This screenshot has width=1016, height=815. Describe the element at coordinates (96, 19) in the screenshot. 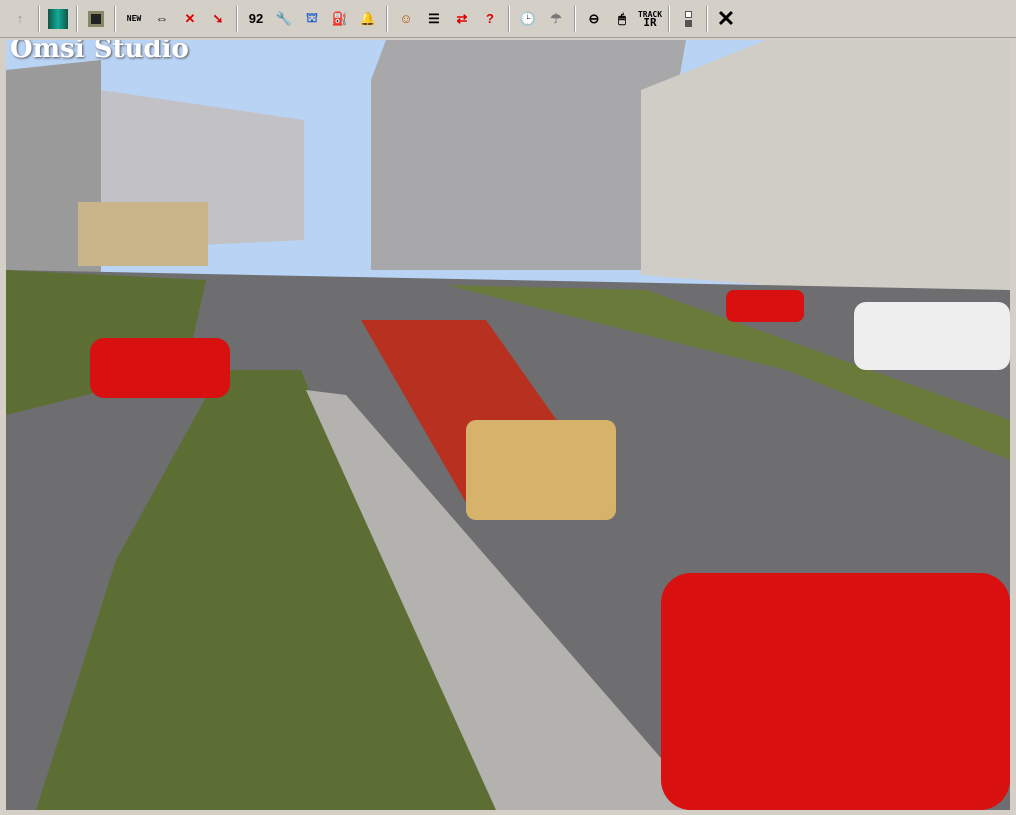

I see `save-icon` at that location.